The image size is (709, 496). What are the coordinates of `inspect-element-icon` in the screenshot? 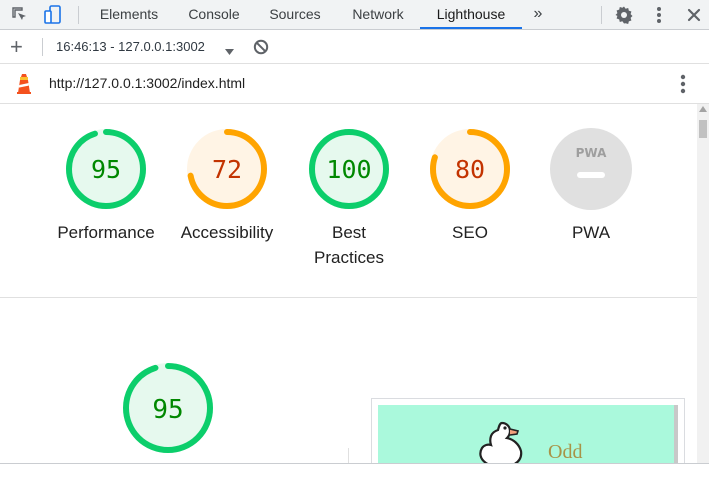 It's located at (20, 15).